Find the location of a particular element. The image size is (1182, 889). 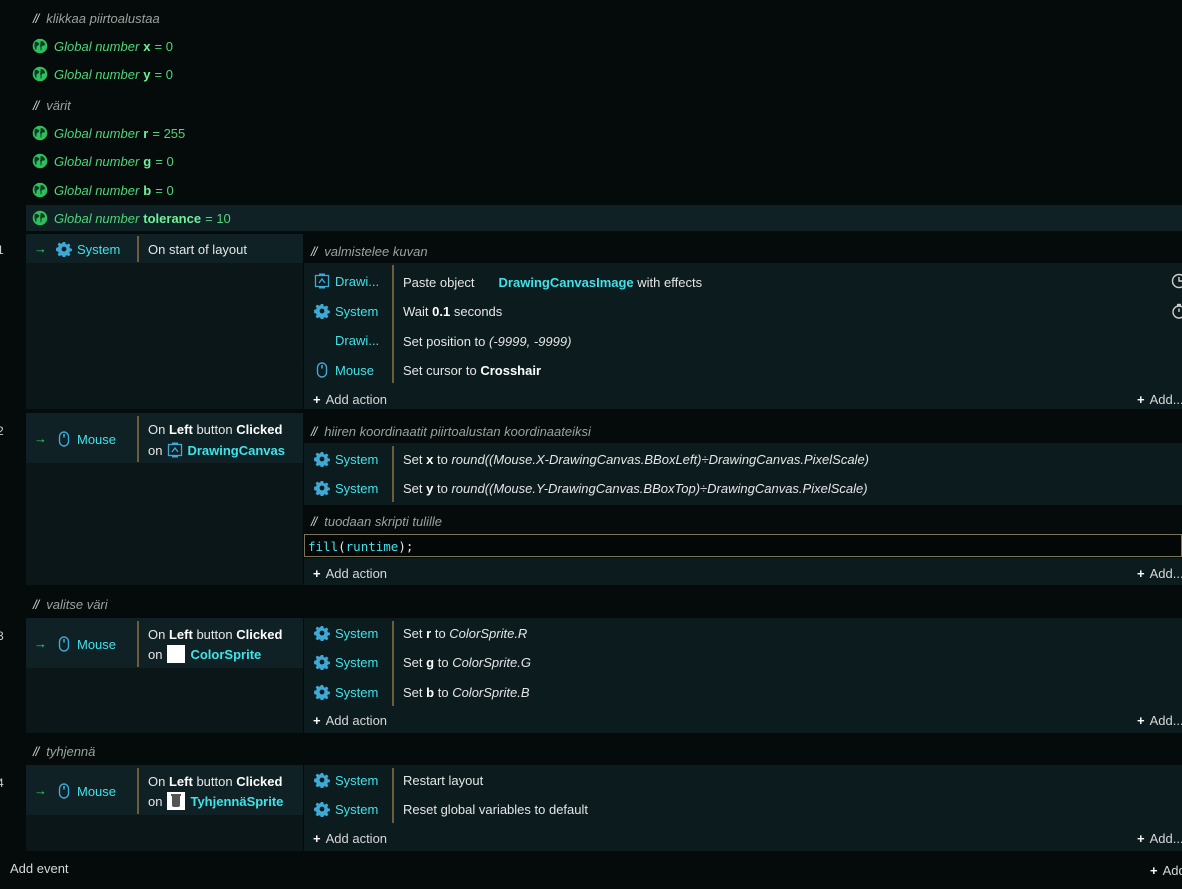

trash-sprite-thumbnail is located at coordinates (176, 801).